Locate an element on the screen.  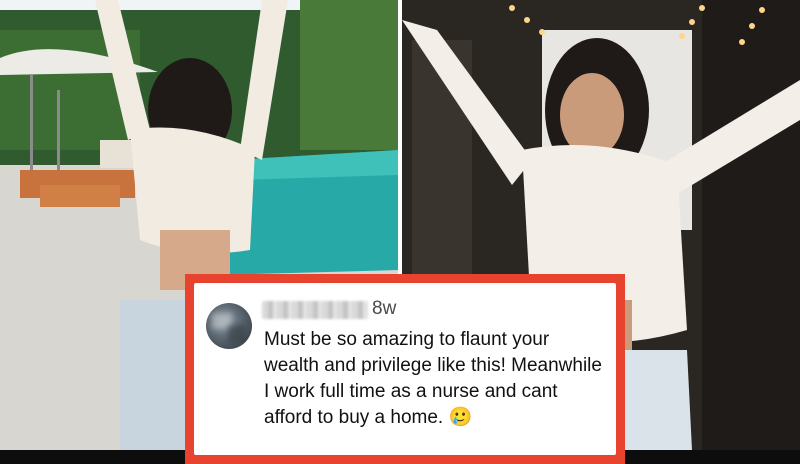
commenter-username-blurred is located at coordinates (315, 310).